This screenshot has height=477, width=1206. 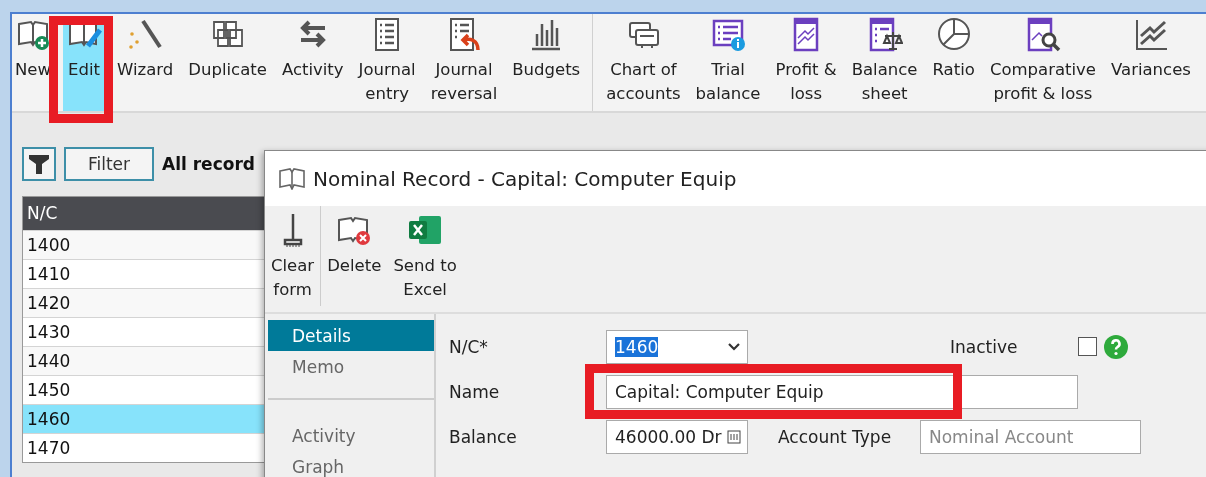 I want to click on toolbar-button: Budgets, so click(x=546, y=63).